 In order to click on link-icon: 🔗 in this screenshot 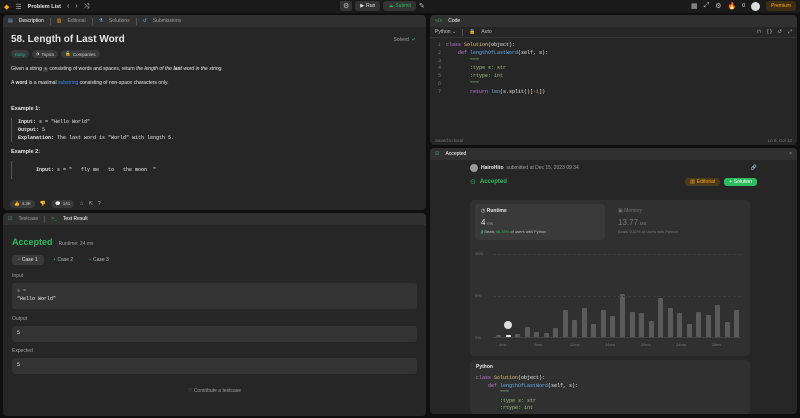, I will do `click(754, 168)`.